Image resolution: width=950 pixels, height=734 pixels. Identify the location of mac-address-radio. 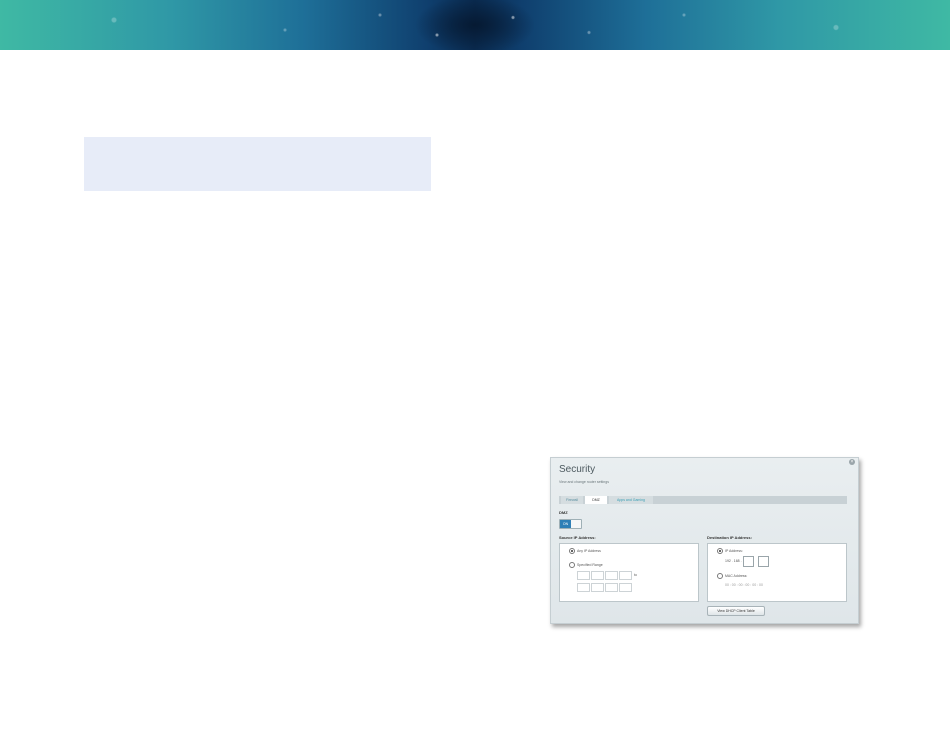
(720, 576).